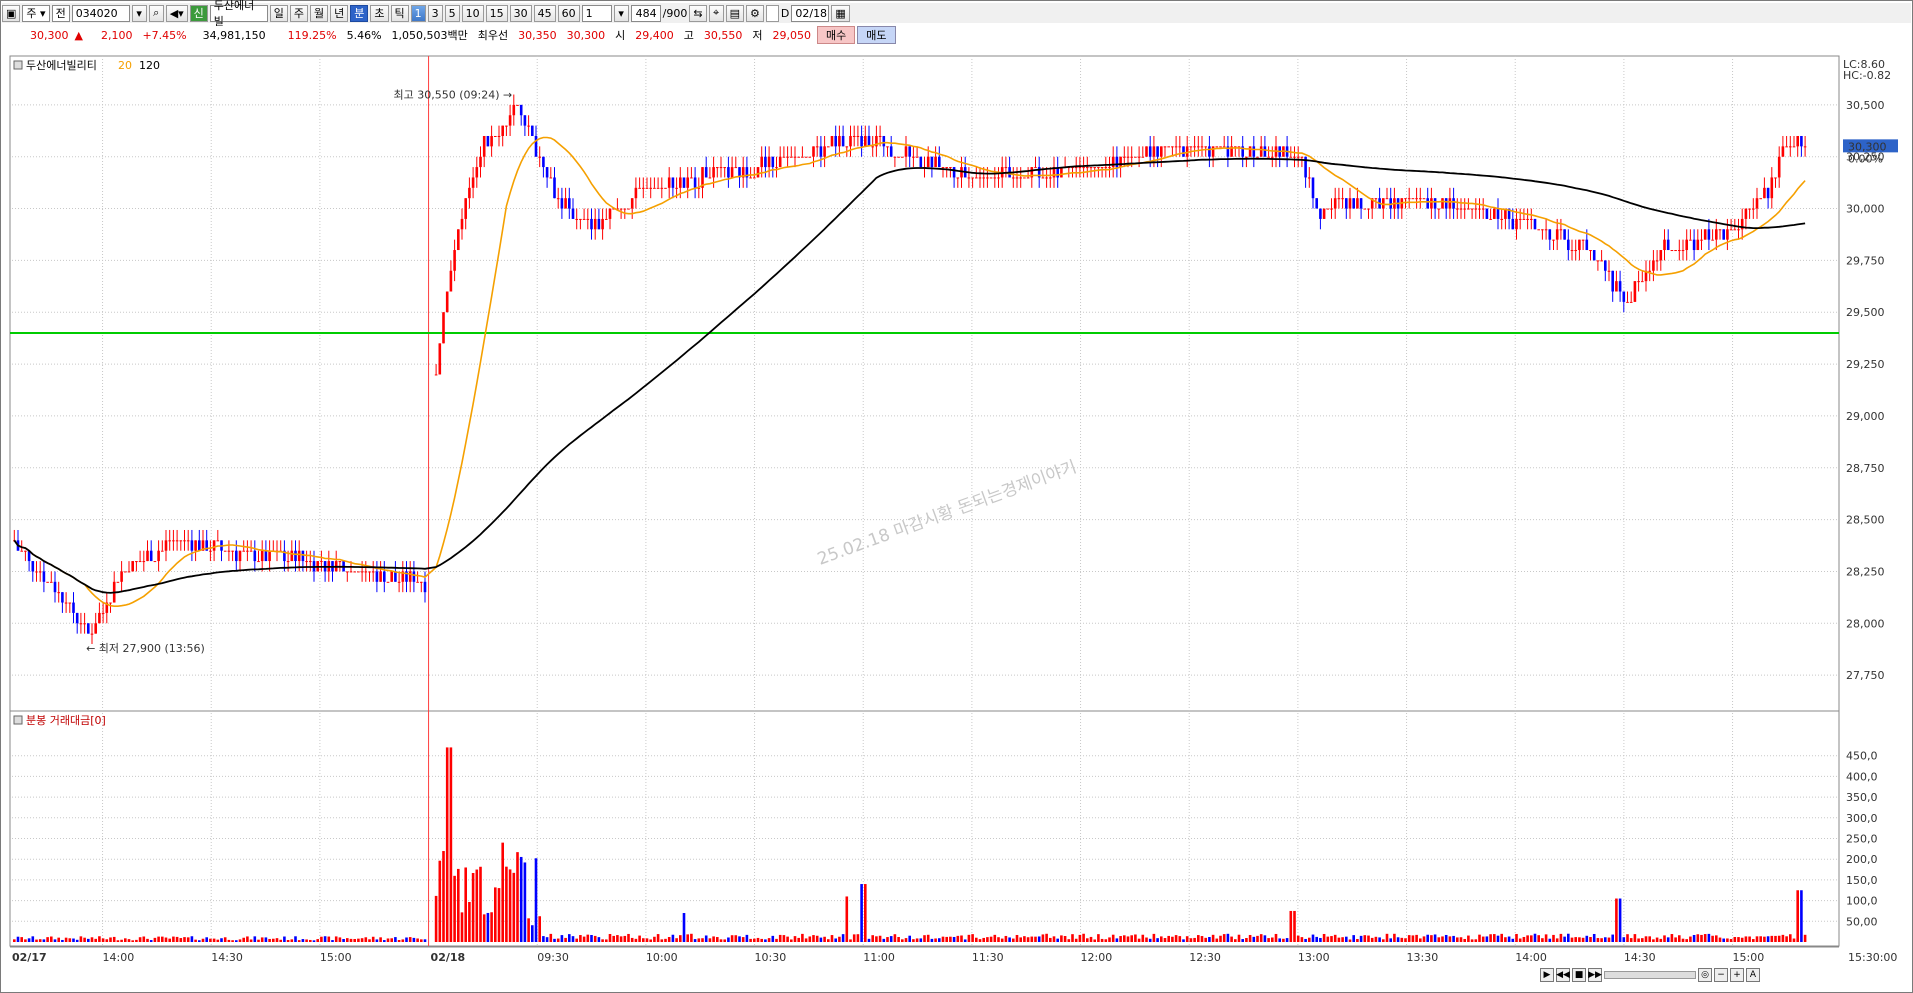  Describe the element at coordinates (1737, 975) in the screenshot. I see `zoom-in-icon: +` at that location.